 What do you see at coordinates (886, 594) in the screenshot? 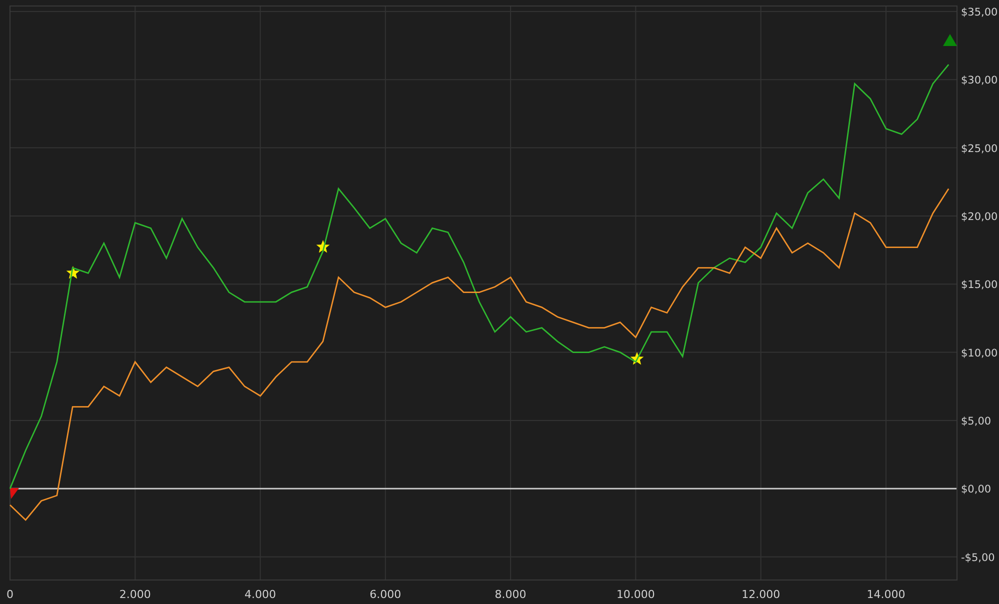
I see `x-tick-label: 14.000` at bounding box center [886, 594].